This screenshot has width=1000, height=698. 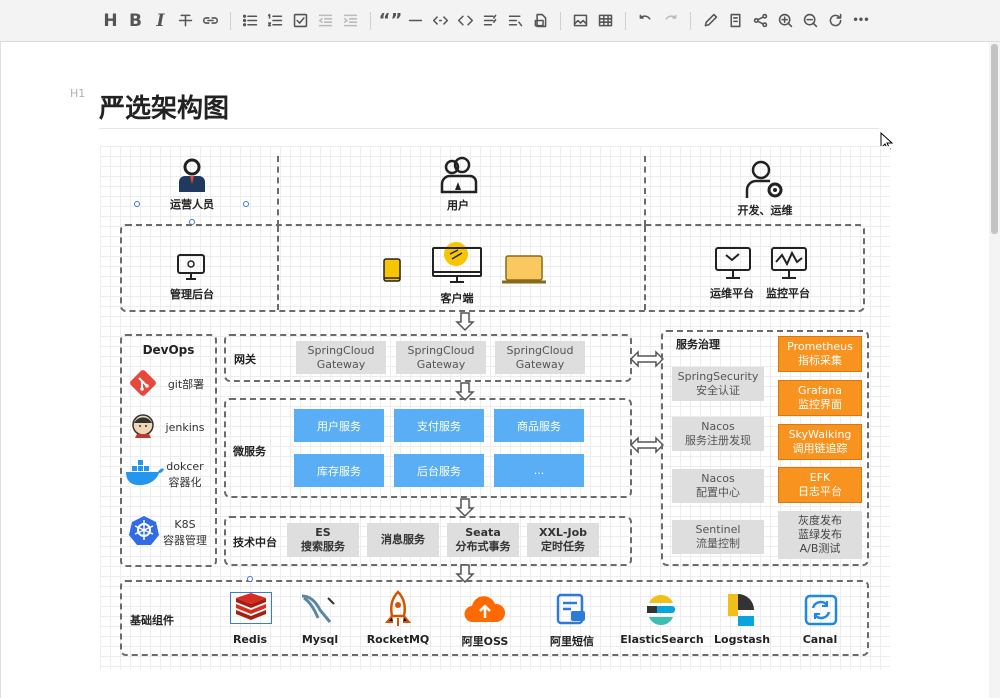 I want to click on export-button, so click(x=540, y=21).